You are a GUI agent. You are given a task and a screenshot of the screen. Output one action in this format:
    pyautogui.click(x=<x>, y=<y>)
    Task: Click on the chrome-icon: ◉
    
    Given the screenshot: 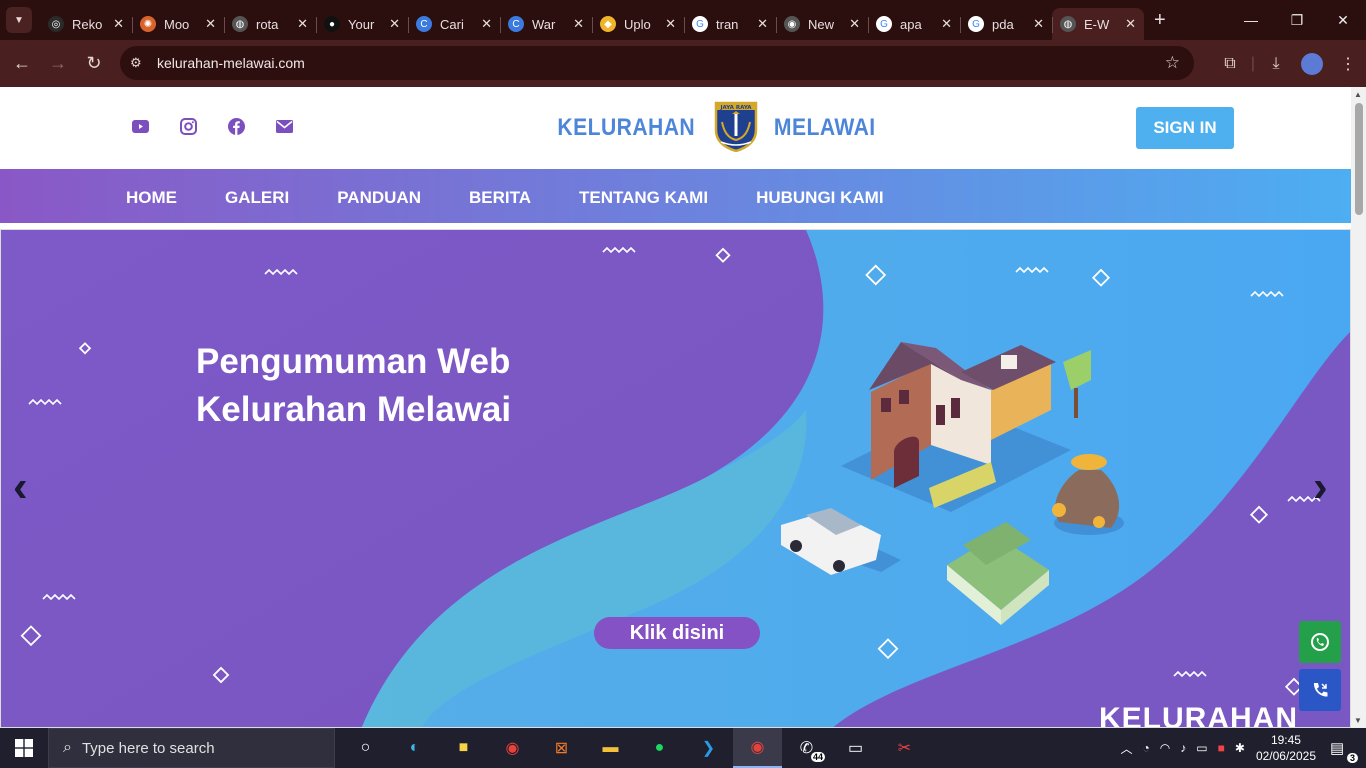 What is the action you would take?
    pyautogui.click(x=512, y=748)
    